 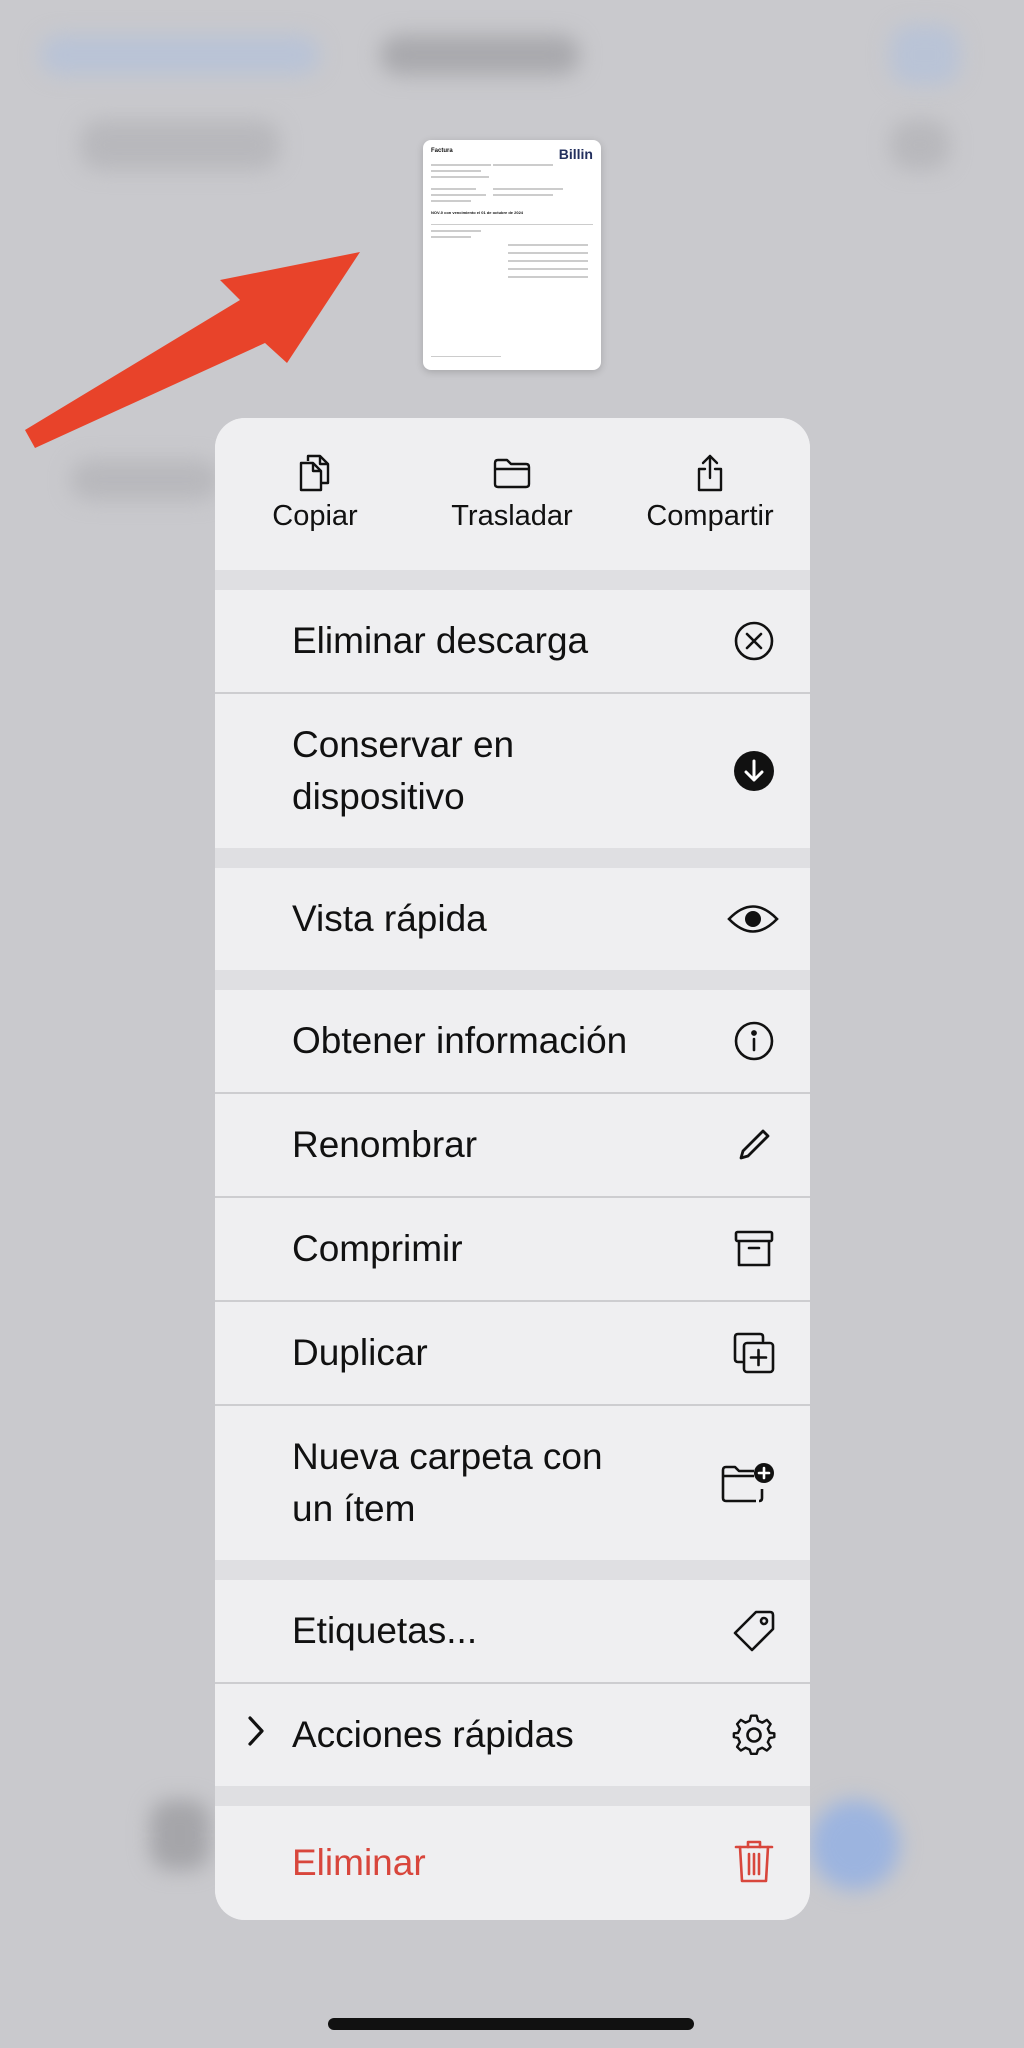 I want to click on move-button: Trasladar, so click(x=512, y=492).